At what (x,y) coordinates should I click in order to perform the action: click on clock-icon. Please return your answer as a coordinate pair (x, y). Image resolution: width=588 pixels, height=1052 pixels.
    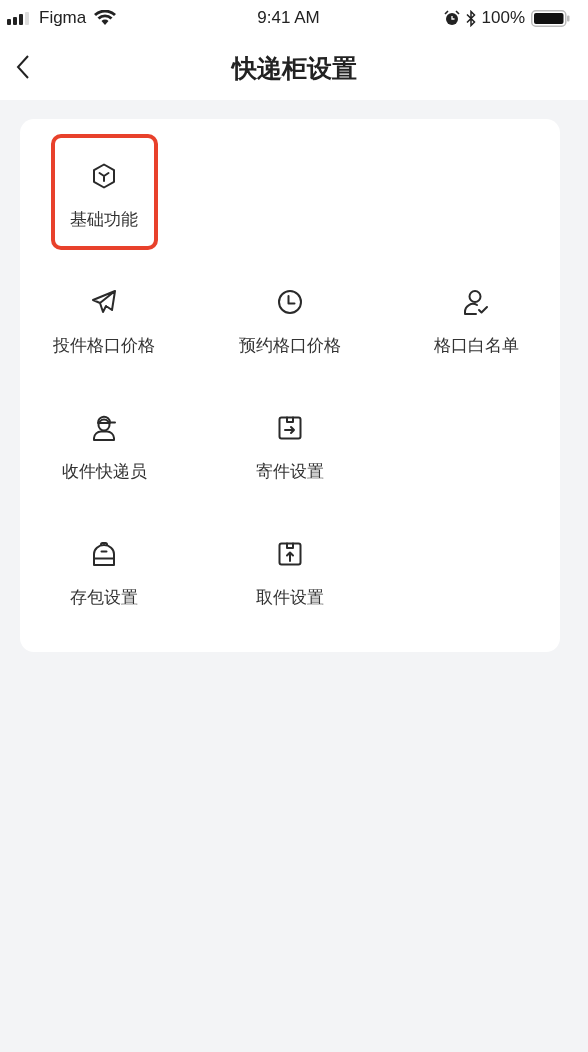
    Looking at the image, I should click on (290, 302).